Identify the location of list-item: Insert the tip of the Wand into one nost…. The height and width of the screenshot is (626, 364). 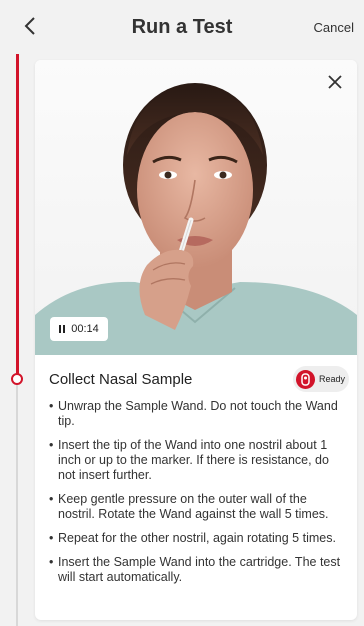
(198, 460).